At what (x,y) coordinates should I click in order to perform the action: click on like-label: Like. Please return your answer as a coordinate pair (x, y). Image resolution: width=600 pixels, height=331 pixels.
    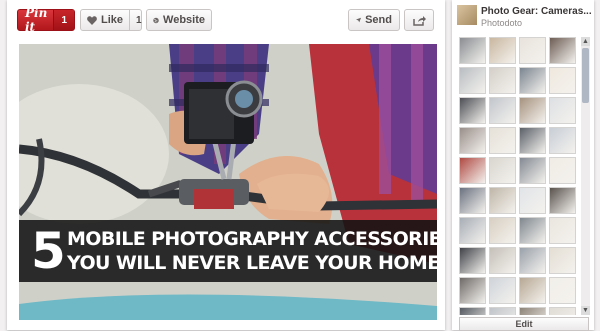
    Looking at the image, I should click on (112, 20).